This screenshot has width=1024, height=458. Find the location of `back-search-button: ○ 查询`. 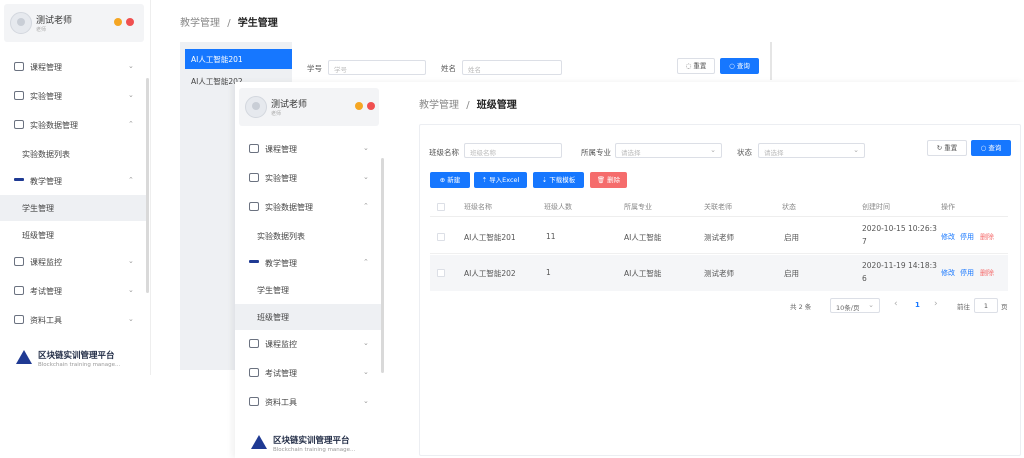

back-search-button: ○ 查询 is located at coordinates (739, 66).